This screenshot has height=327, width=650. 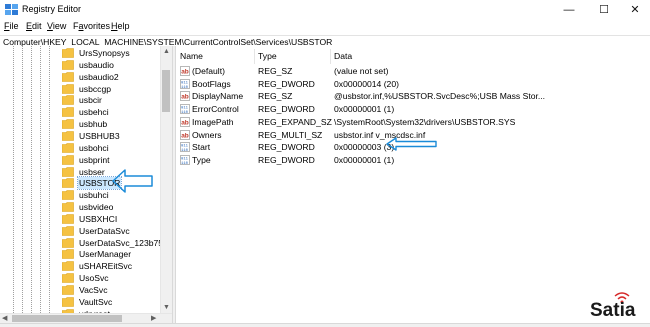 I want to click on tree-item: usbaudio, so click(x=114, y=65).